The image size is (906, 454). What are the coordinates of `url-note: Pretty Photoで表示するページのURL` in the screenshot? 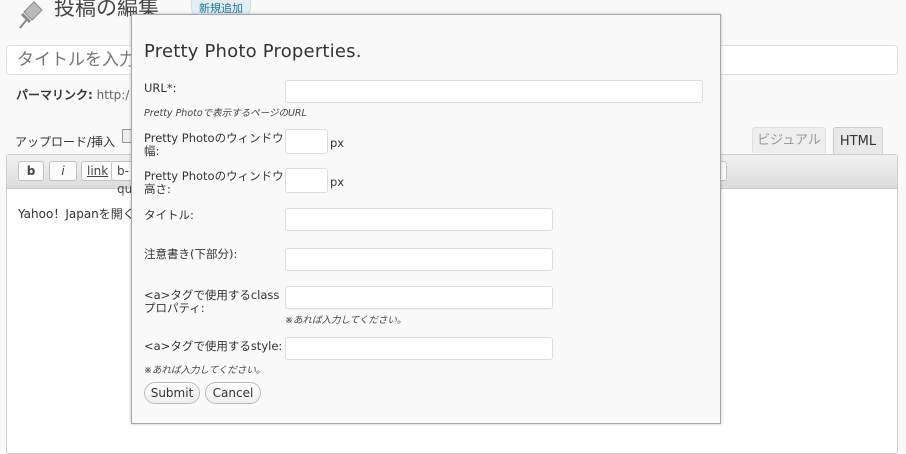 It's located at (225, 113).